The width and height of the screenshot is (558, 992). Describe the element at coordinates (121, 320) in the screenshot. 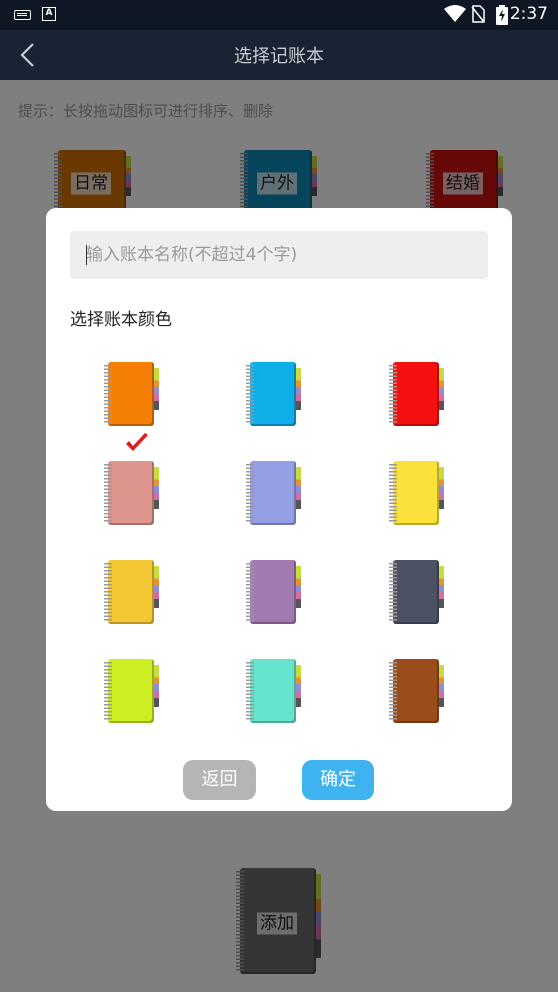

I see `color-section-label: 选择账本颜色` at that location.